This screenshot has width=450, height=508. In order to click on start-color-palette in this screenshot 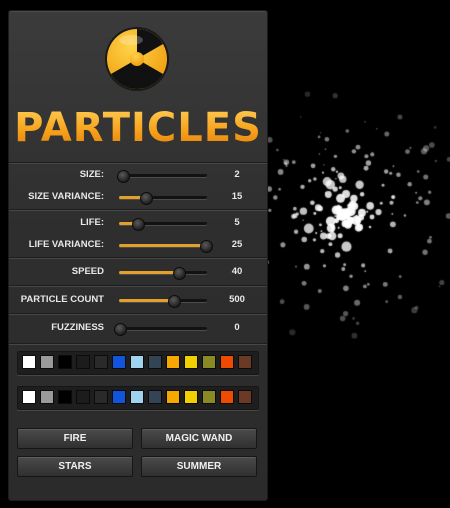, I will do `click(138, 363)`.